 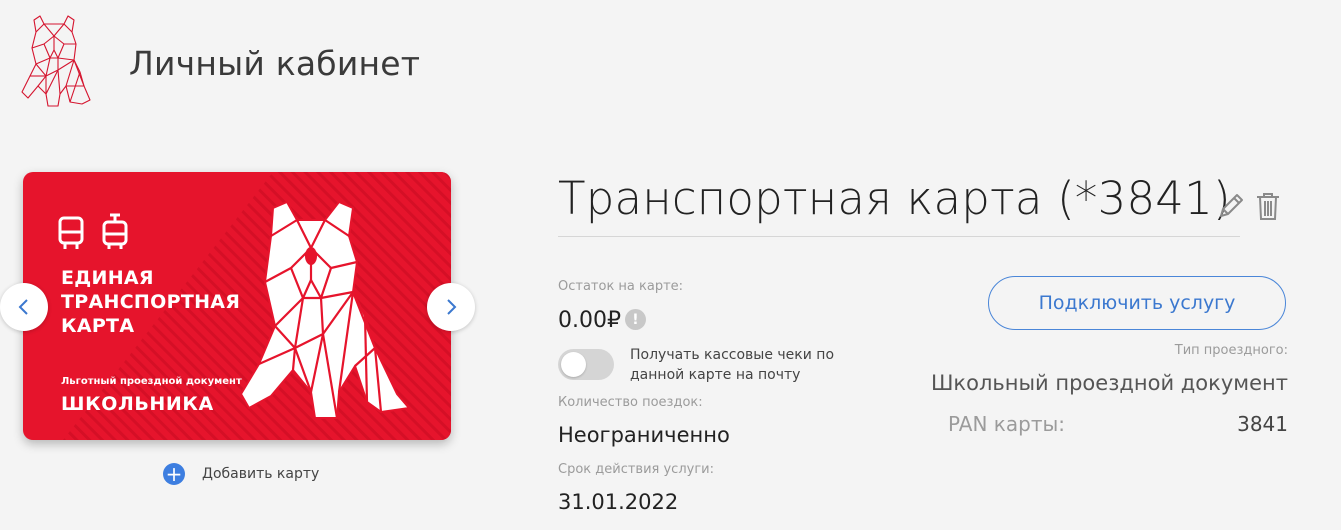 I want to click on card-title-line: ТРАНСПОРТНАЯ, so click(x=151, y=302).